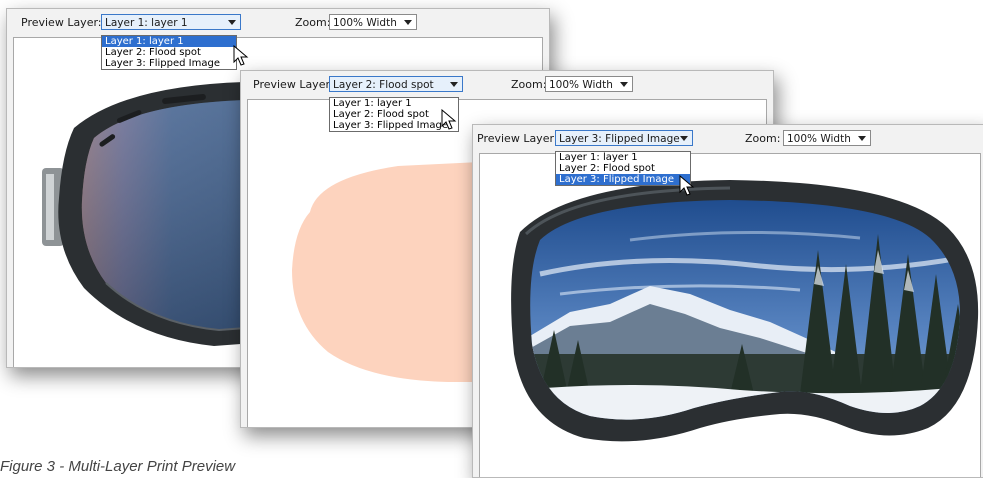  I want to click on preview-layer-select: Layer 2: Flood spot, so click(396, 84).